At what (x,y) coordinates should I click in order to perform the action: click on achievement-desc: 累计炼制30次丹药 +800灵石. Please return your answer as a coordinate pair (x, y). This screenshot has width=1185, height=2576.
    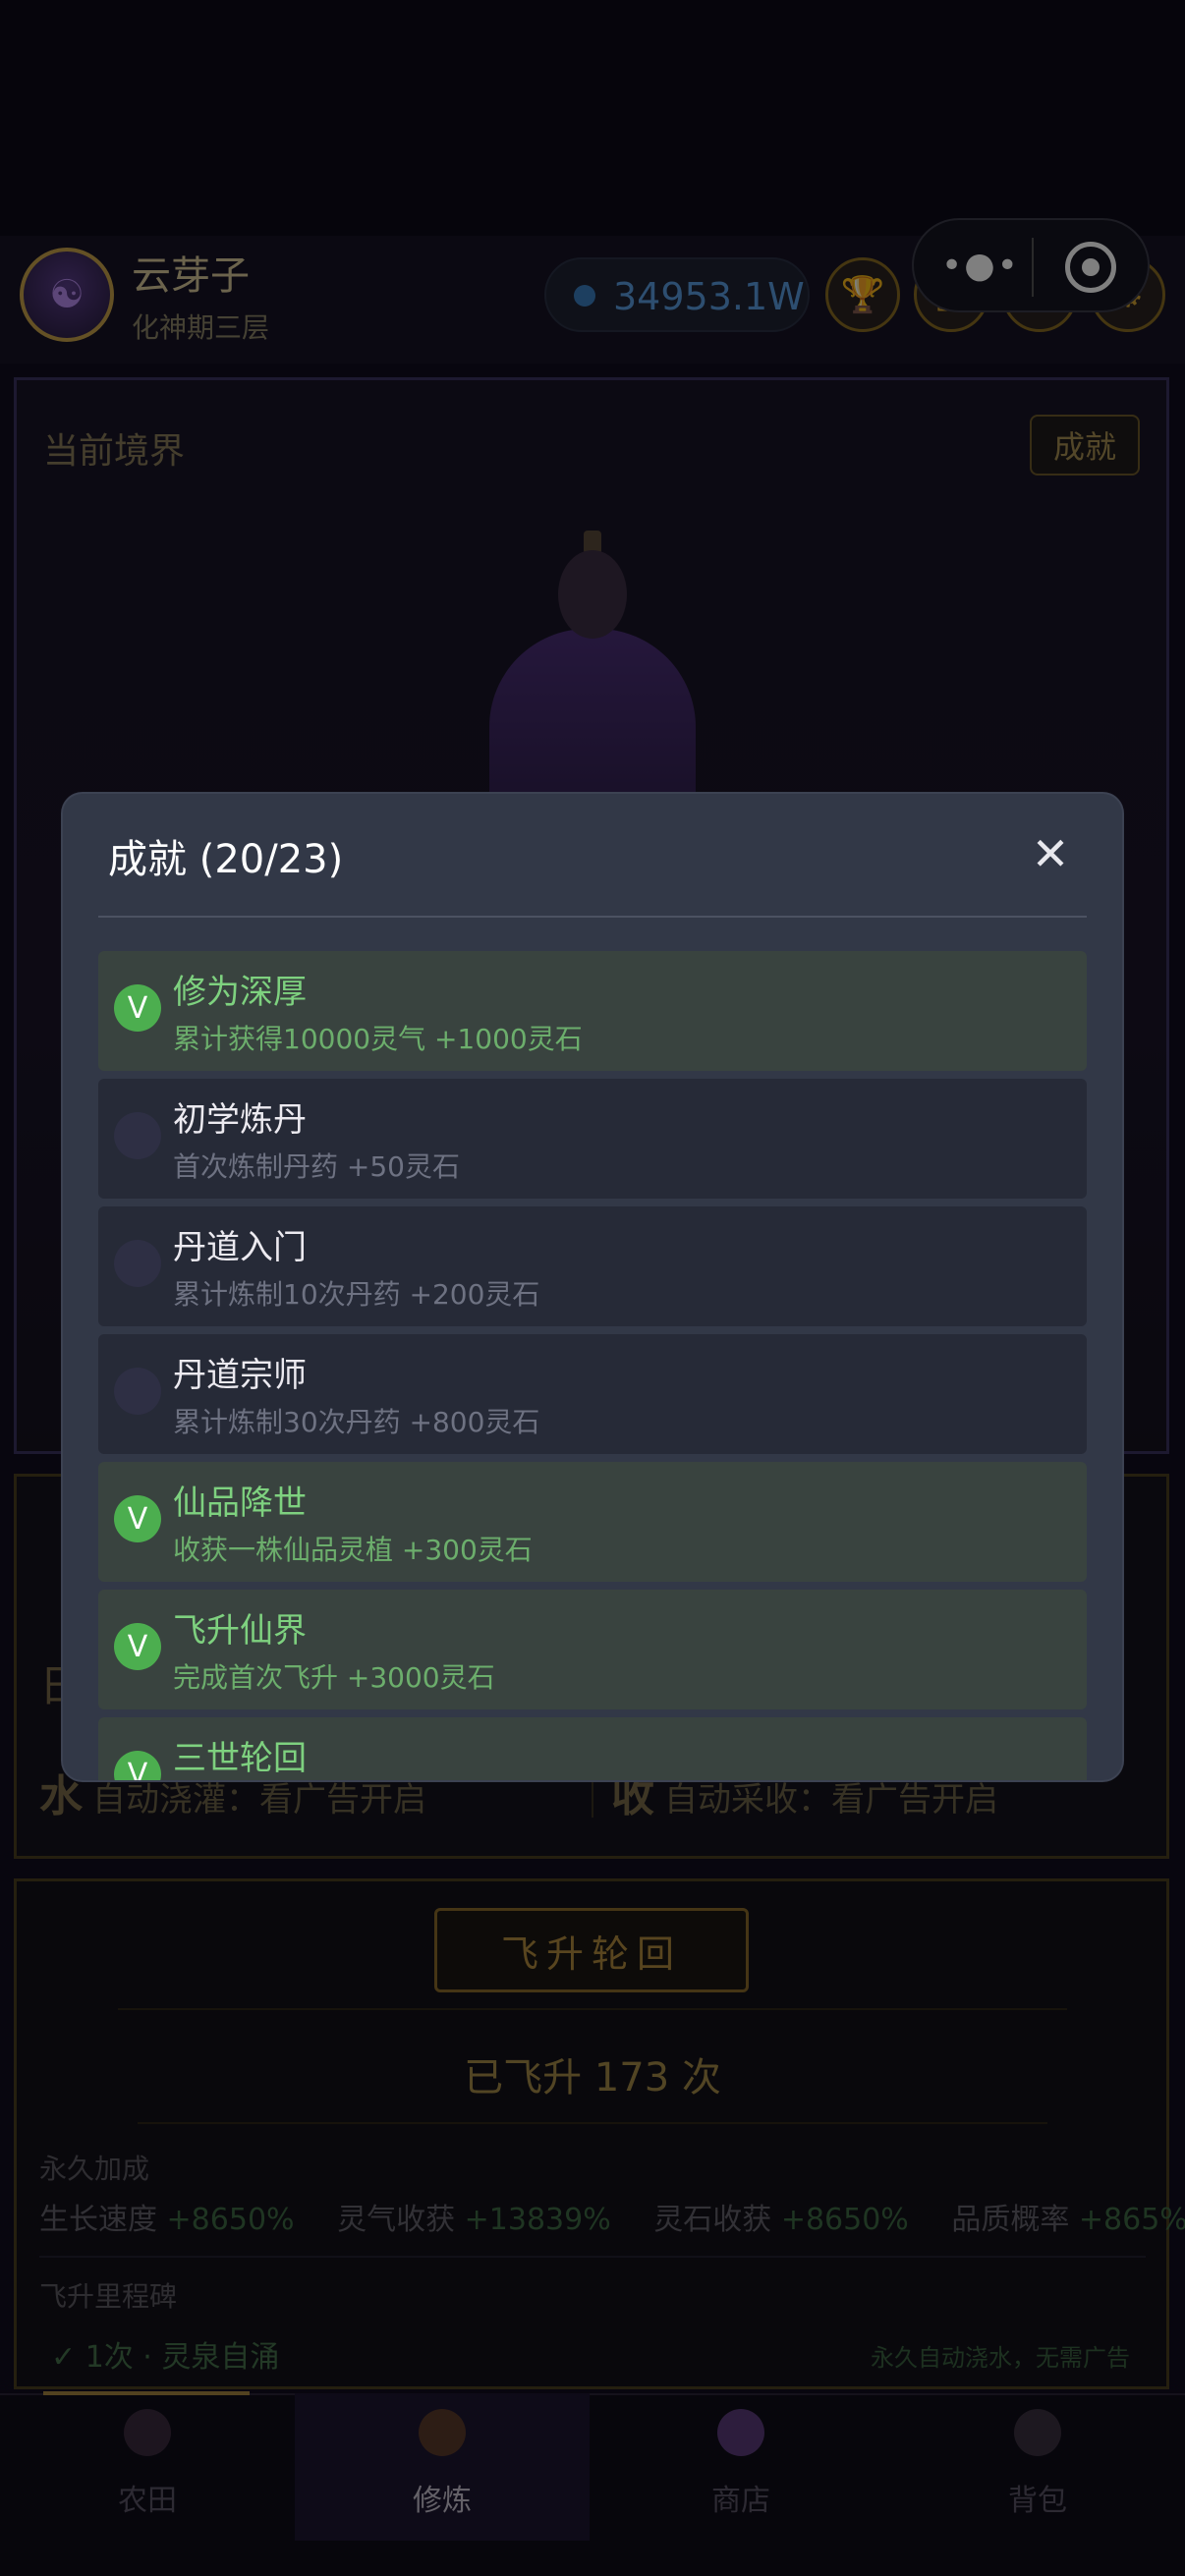
    Looking at the image, I should click on (356, 1422).